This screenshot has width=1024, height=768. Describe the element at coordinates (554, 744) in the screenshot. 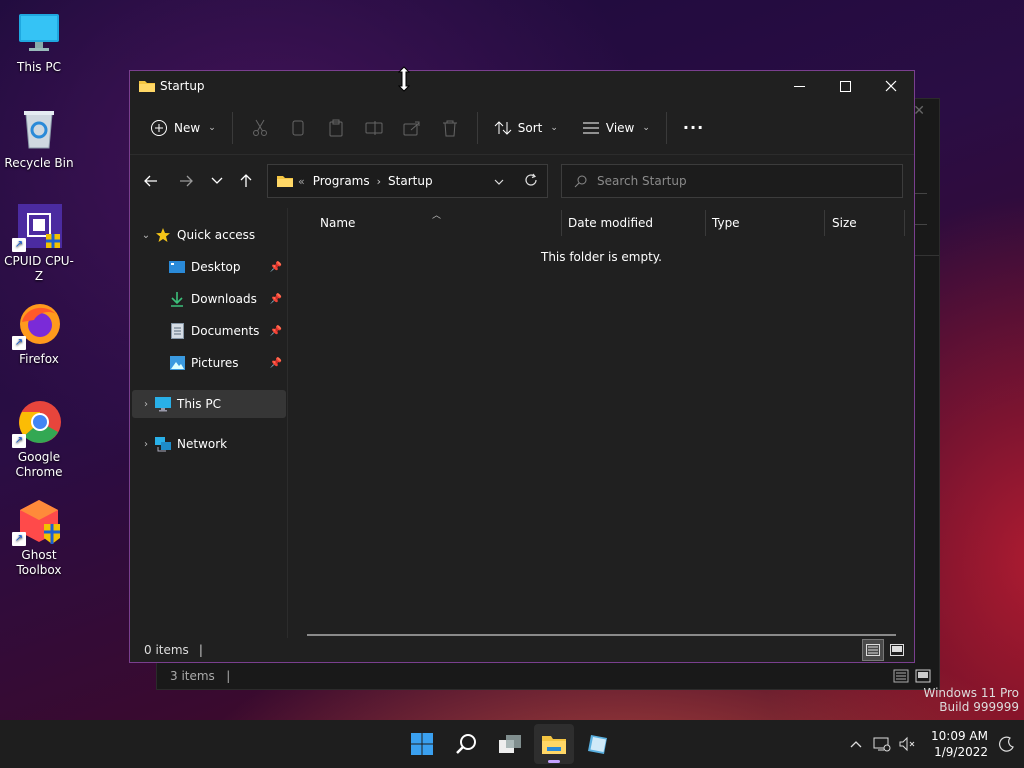

I see `file-explorer-button` at that location.